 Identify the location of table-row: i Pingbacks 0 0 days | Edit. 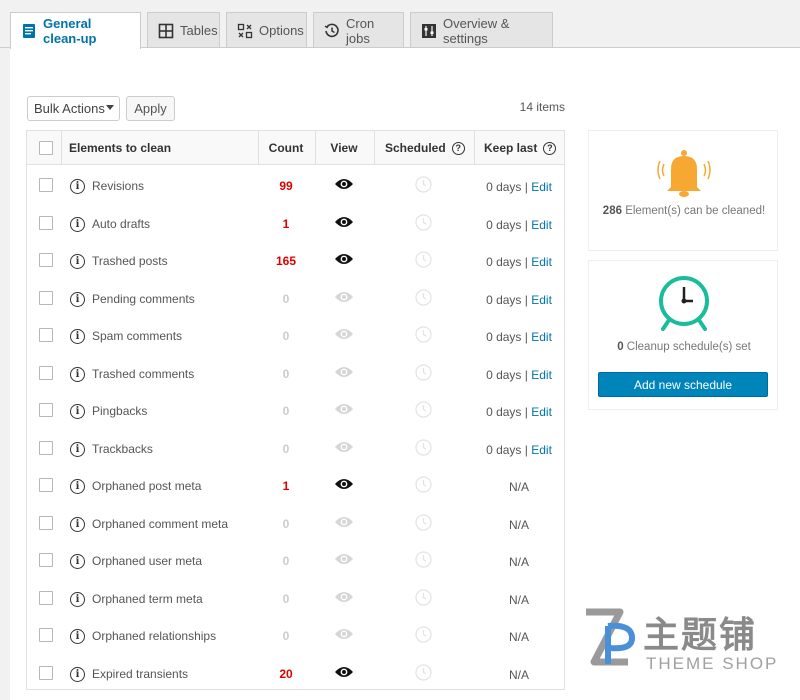
(295, 409).